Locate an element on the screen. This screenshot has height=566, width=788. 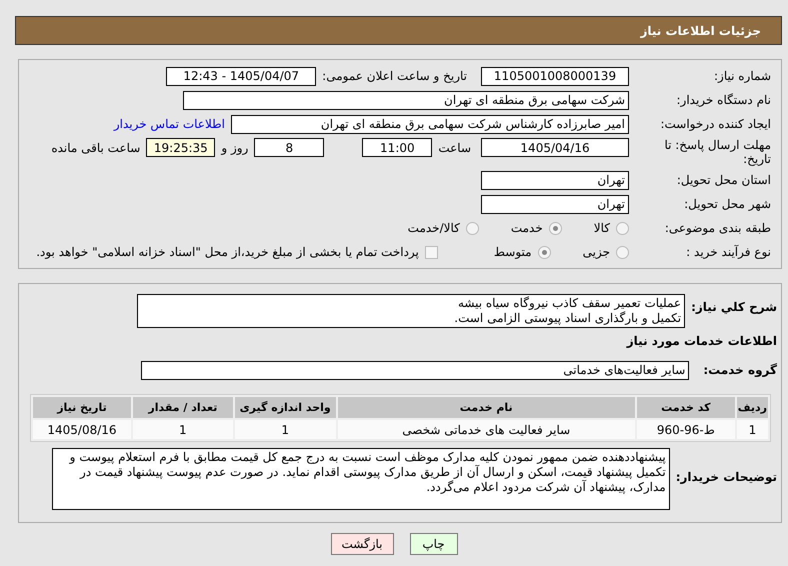
section-title: اطلاعات خدمات مورد نیاز is located at coordinates (701, 341).